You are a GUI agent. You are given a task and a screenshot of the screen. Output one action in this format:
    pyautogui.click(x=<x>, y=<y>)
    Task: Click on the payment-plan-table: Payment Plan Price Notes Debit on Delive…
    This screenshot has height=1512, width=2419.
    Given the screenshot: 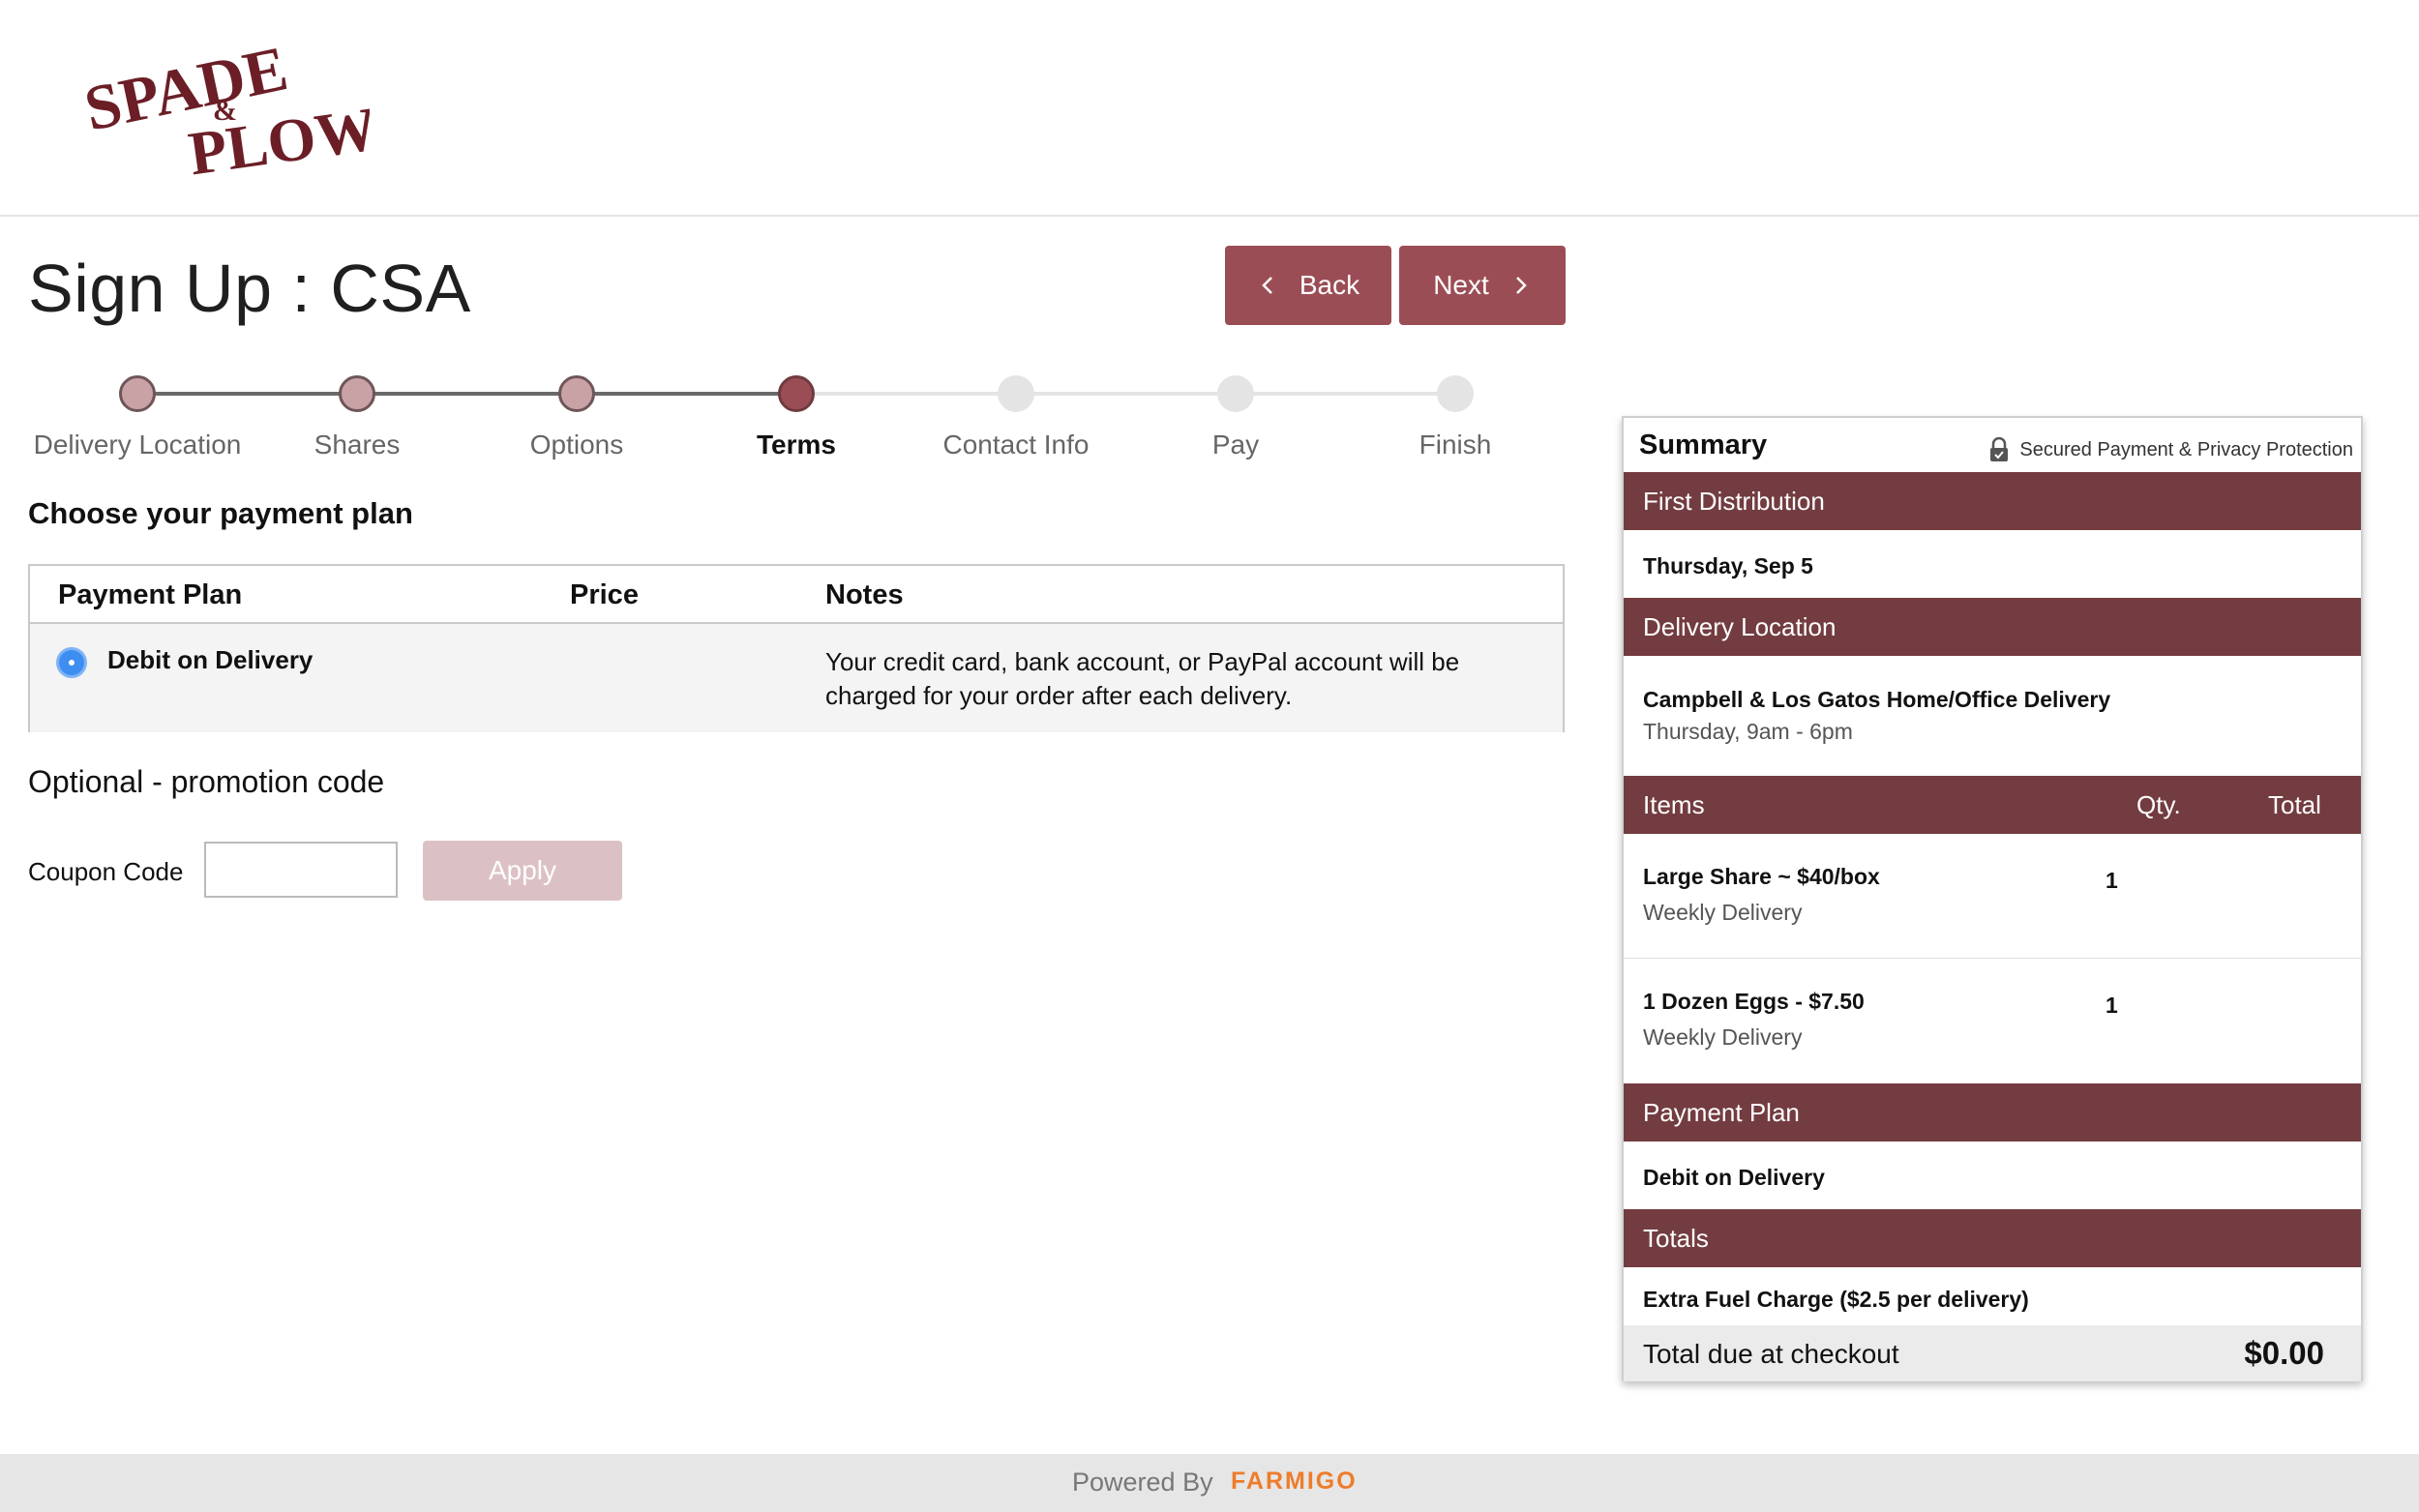 What is the action you would take?
    pyautogui.click(x=797, y=648)
    